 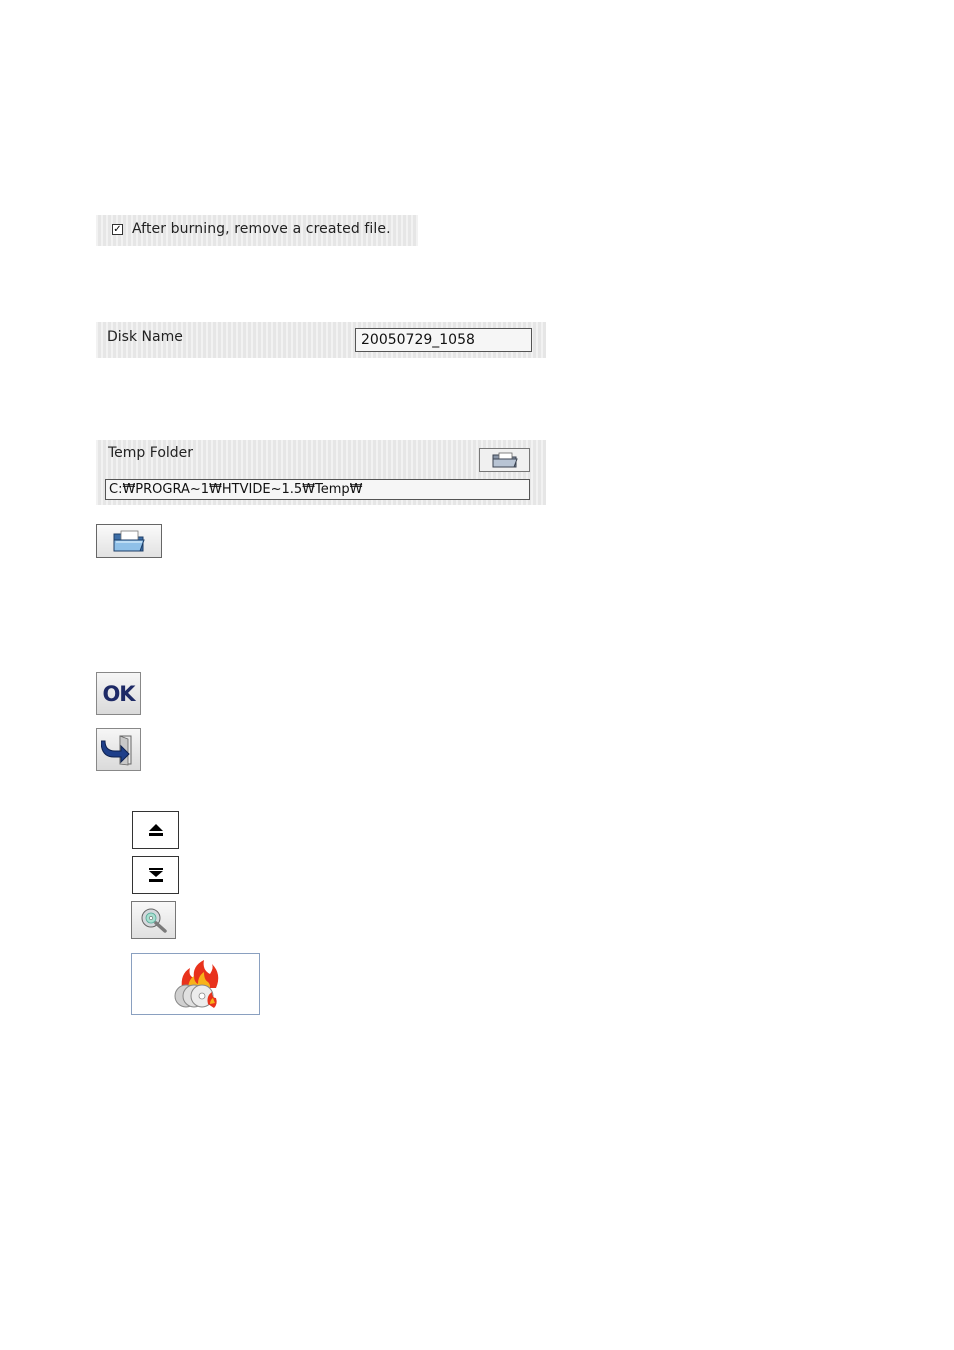 I want to click on burn-disc-icon, so click(x=196, y=984).